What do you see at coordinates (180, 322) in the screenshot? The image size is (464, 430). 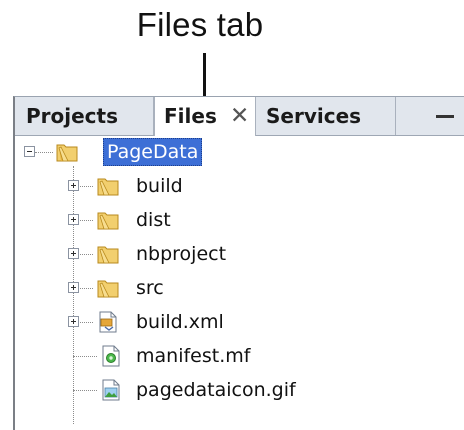 I see `tree-node-label: build.xml` at bounding box center [180, 322].